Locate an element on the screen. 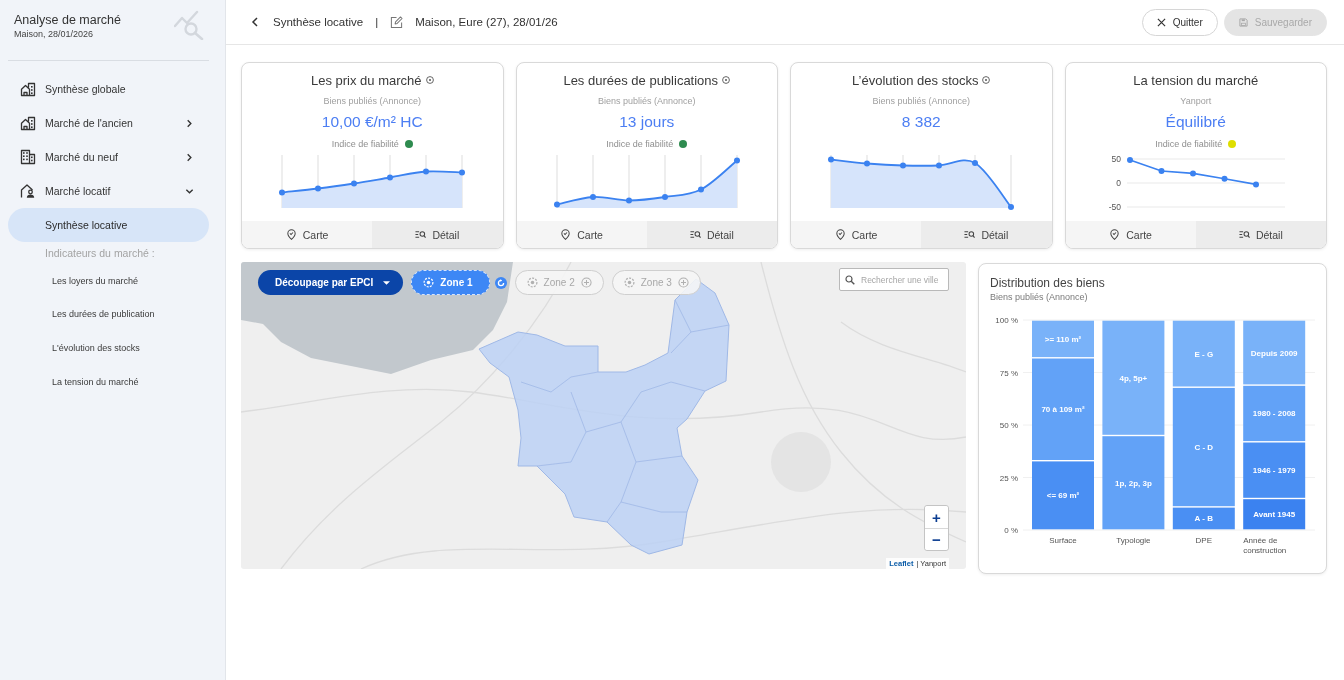  card-title: L’évolution des stocks is located at coordinates (915, 80).